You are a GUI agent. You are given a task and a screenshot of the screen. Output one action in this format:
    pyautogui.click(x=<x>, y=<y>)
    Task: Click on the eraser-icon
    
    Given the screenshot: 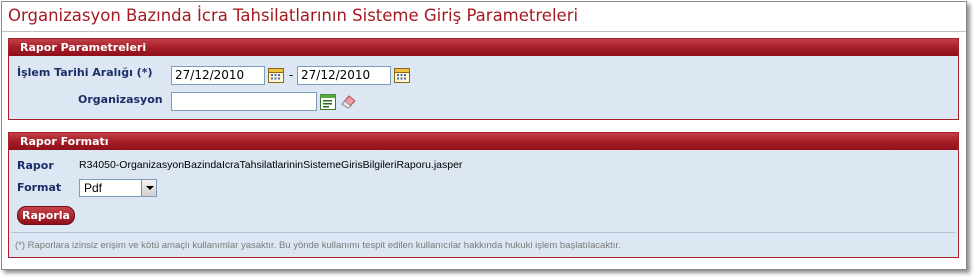 What is the action you would take?
    pyautogui.click(x=348, y=102)
    